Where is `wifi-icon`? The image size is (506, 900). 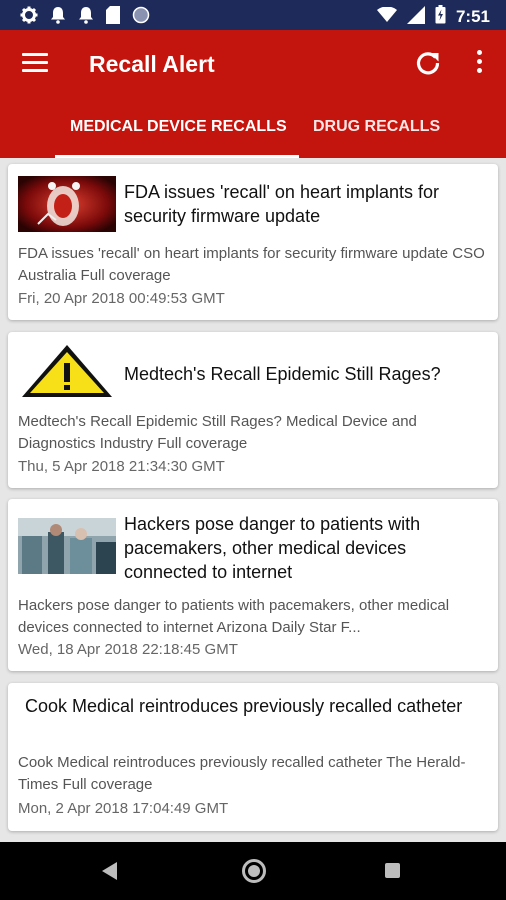 wifi-icon is located at coordinates (386, 17).